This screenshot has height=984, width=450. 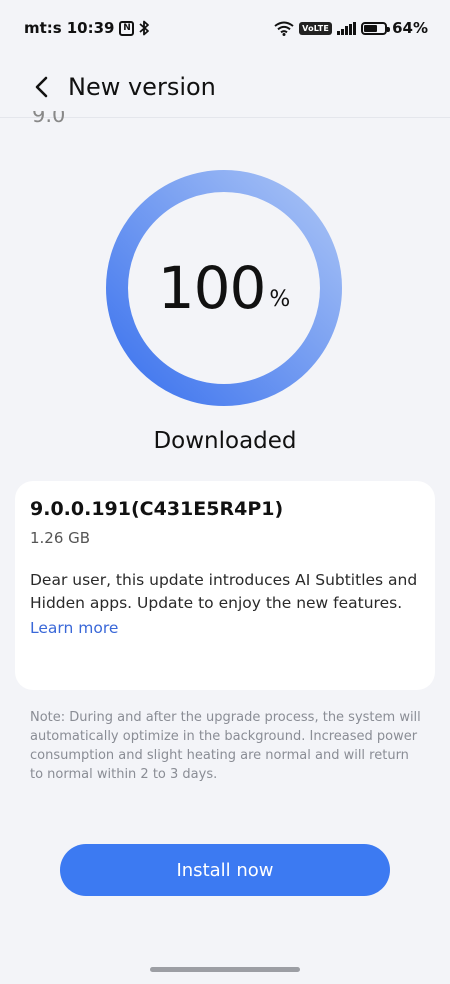 What do you see at coordinates (280, 299) in the screenshot?
I see `progress-unit: %` at bounding box center [280, 299].